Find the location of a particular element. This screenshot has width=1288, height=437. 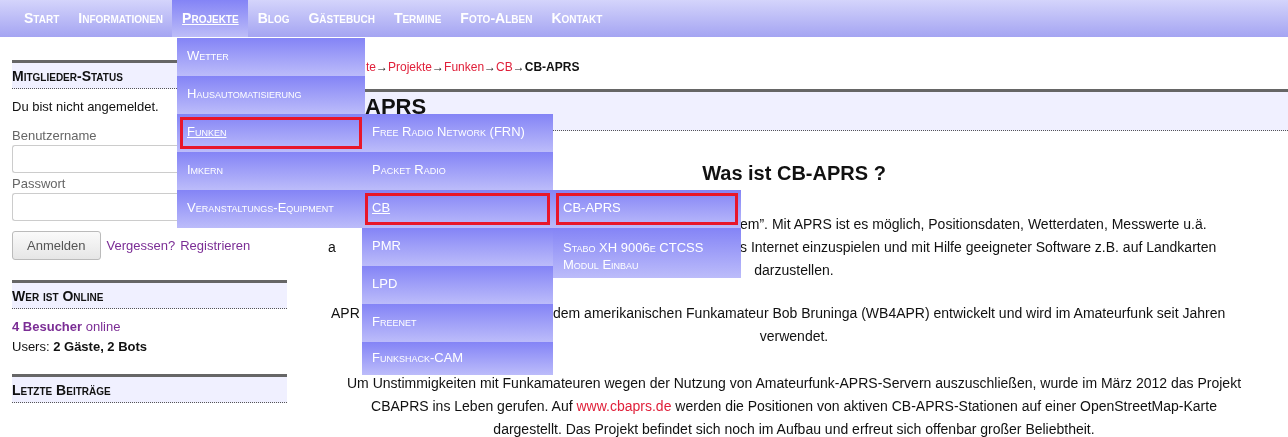

nav-item: Kontakt is located at coordinates (576, 18).